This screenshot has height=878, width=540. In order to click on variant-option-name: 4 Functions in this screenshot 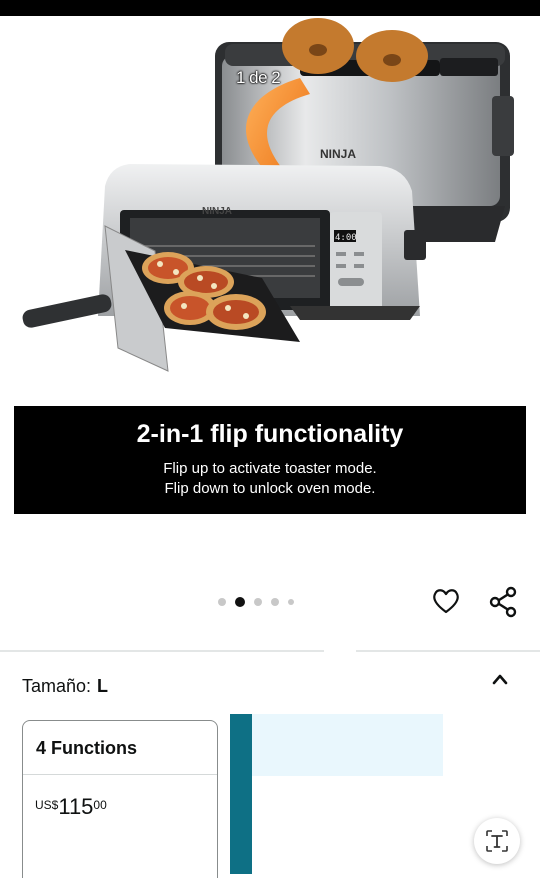, I will do `click(120, 748)`.